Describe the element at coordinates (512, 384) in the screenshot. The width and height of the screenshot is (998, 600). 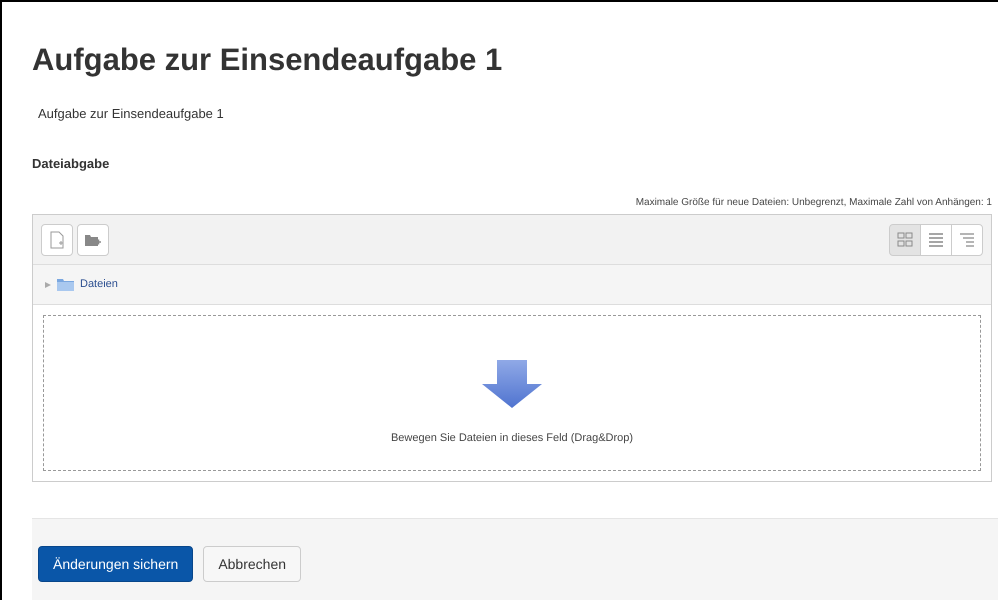
I see `down-arrow-icon` at that location.